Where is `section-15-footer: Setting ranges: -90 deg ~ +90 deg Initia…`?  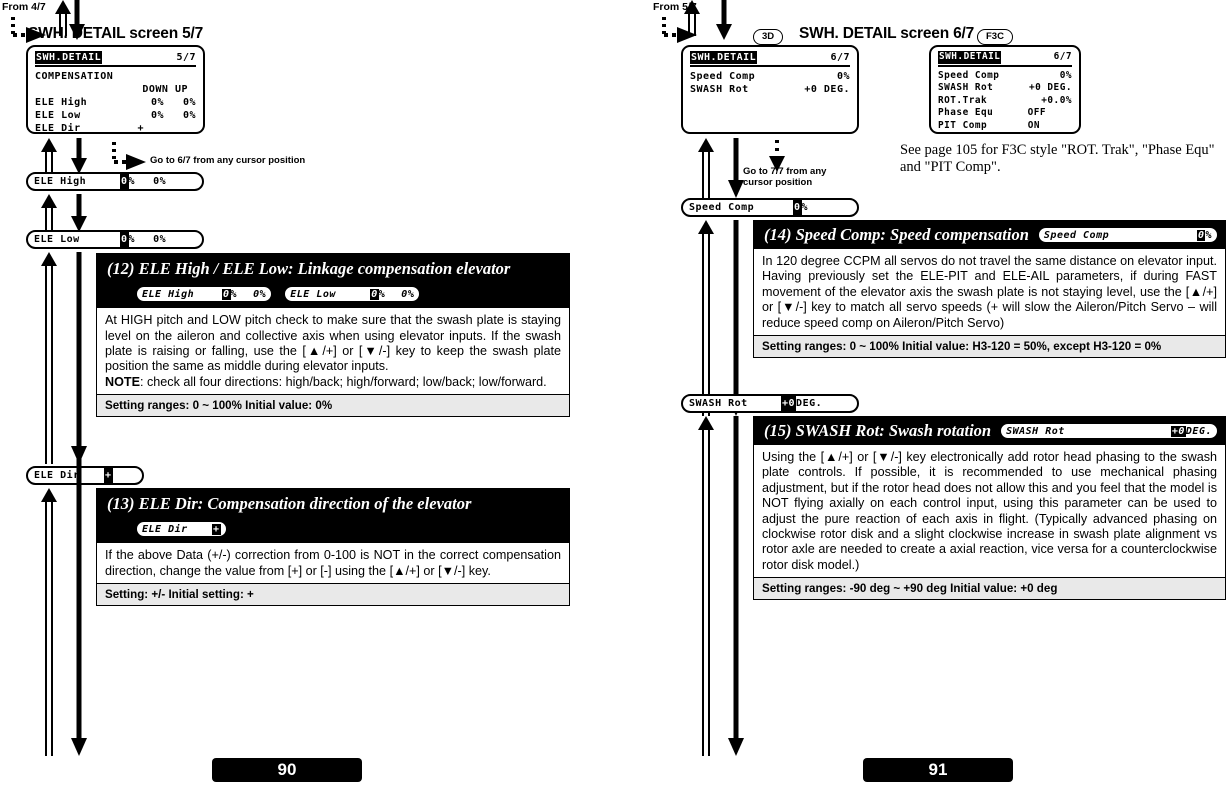 section-15-footer: Setting ranges: -90 deg ~ +90 deg Initia… is located at coordinates (989, 588).